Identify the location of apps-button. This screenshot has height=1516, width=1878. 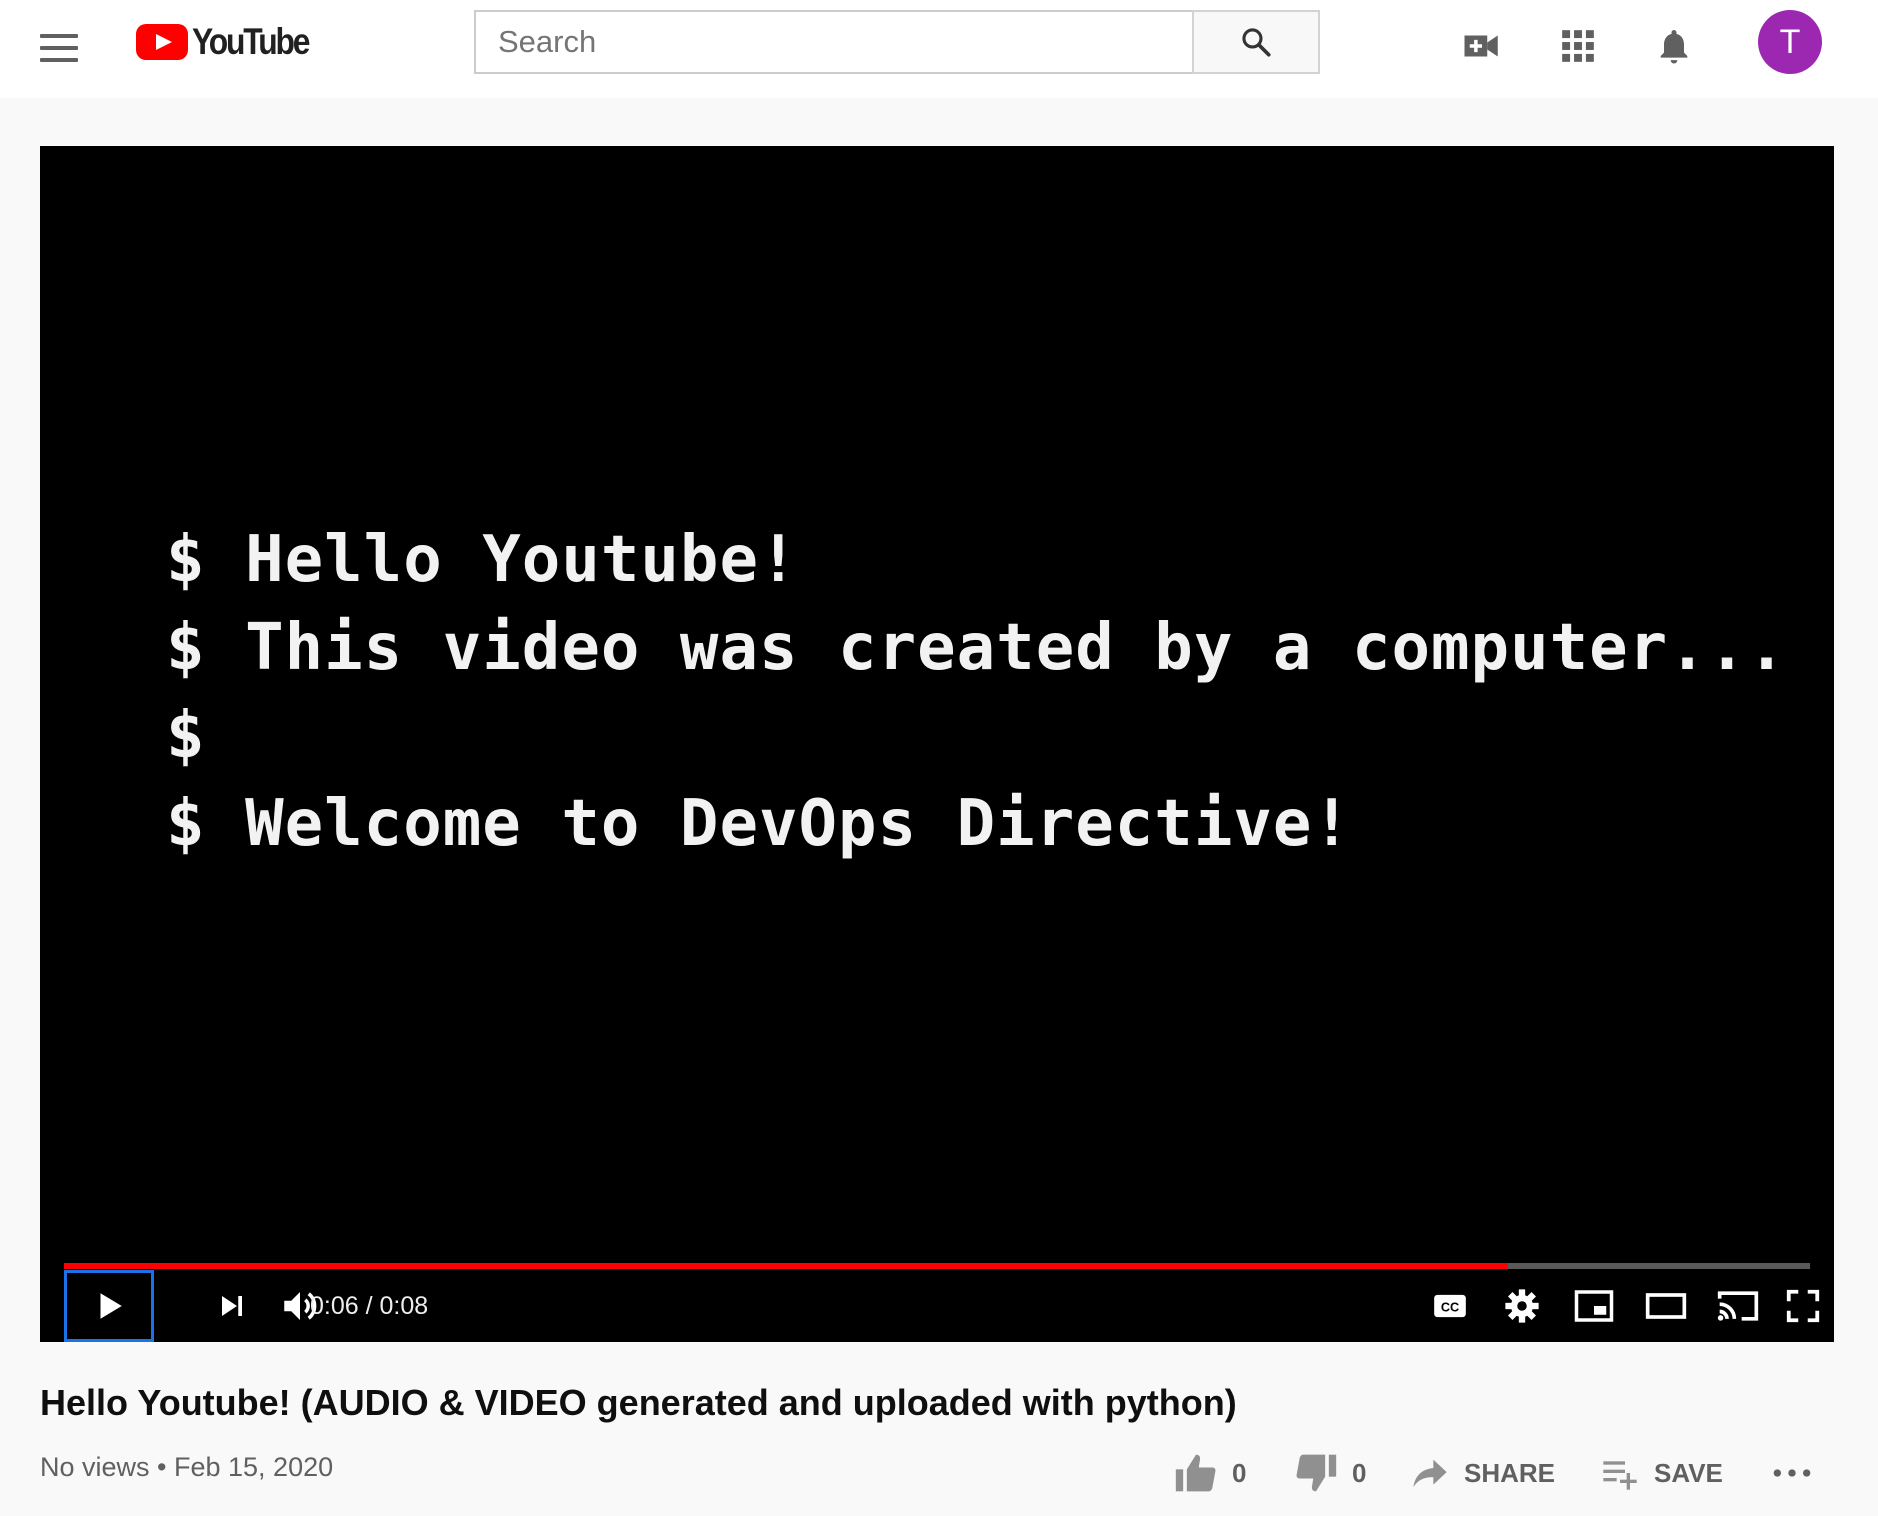
(1578, 46).